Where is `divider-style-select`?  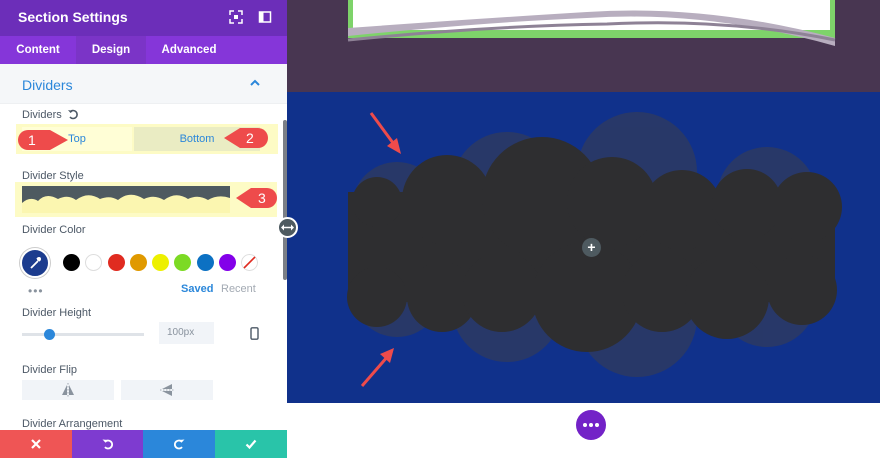
divider-style-select is located at coordinates (126, 199).